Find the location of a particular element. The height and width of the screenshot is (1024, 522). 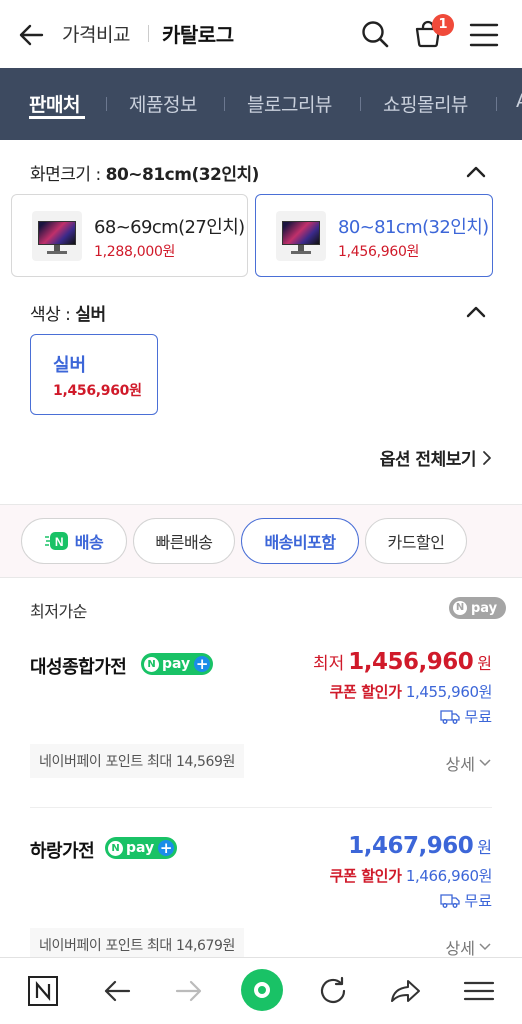

size-option-card-selected: 80~81cm(32인치) 1,456,960원 is located at coordinates (374, 235).